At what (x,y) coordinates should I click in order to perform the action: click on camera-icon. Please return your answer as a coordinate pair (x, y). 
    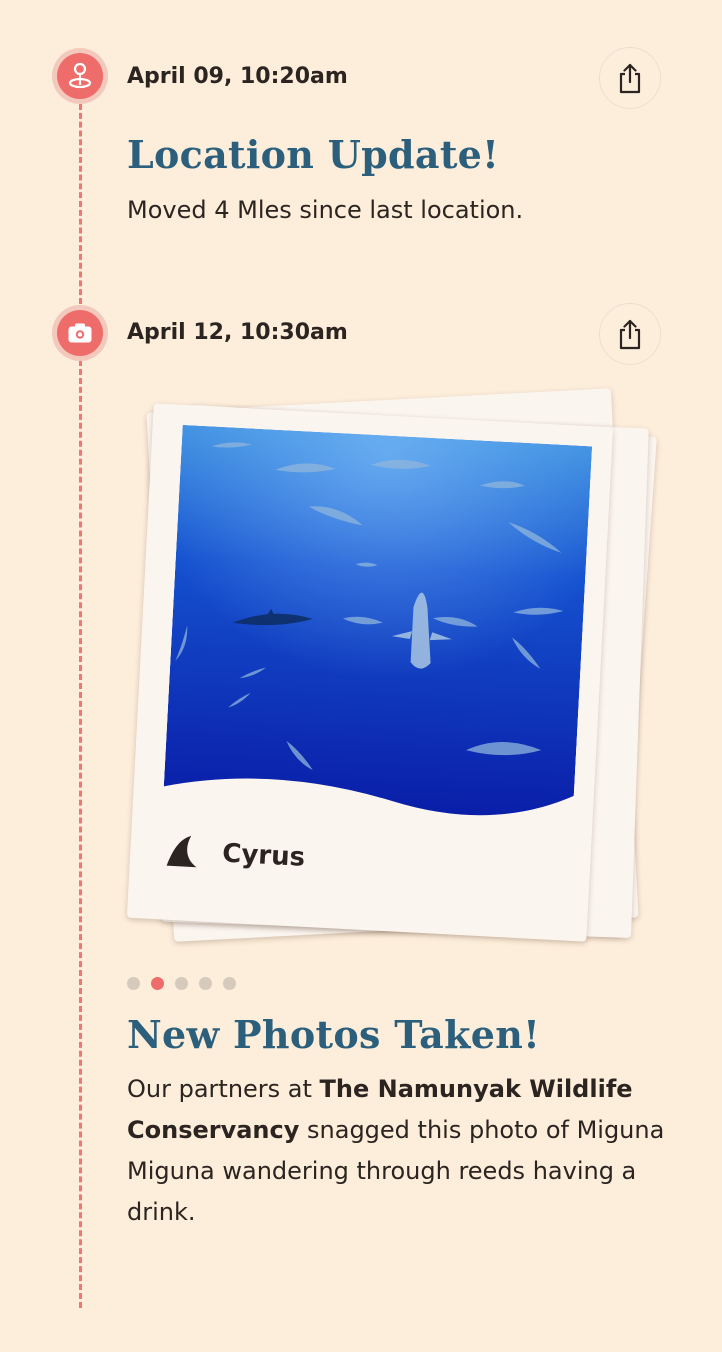
    Looking at the image, I should click on (80, 333).